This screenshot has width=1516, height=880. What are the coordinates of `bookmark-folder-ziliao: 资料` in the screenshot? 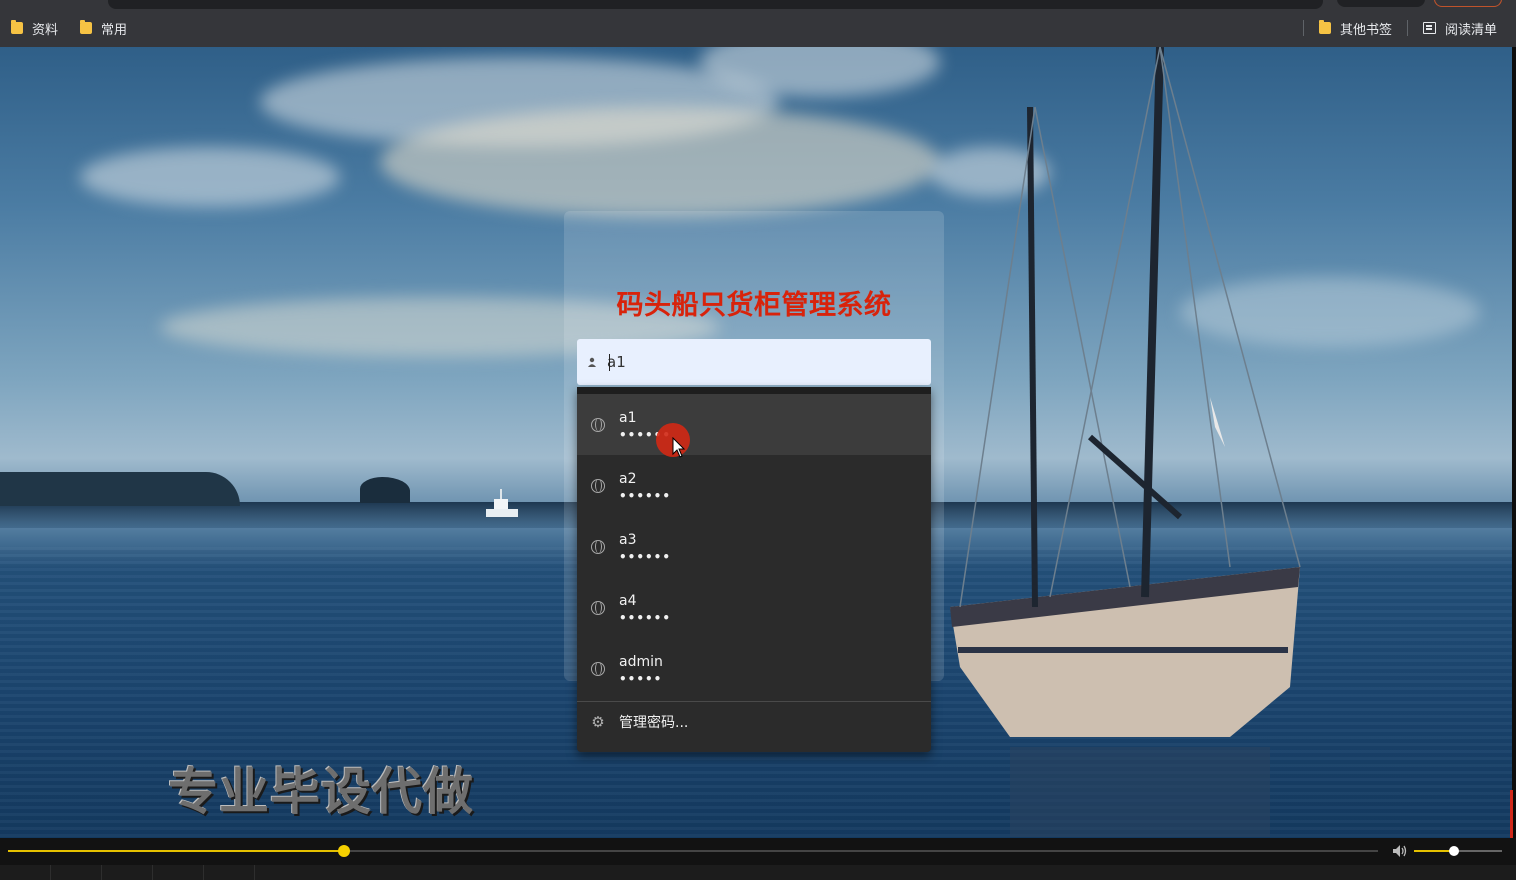 It's located at (34, 28).